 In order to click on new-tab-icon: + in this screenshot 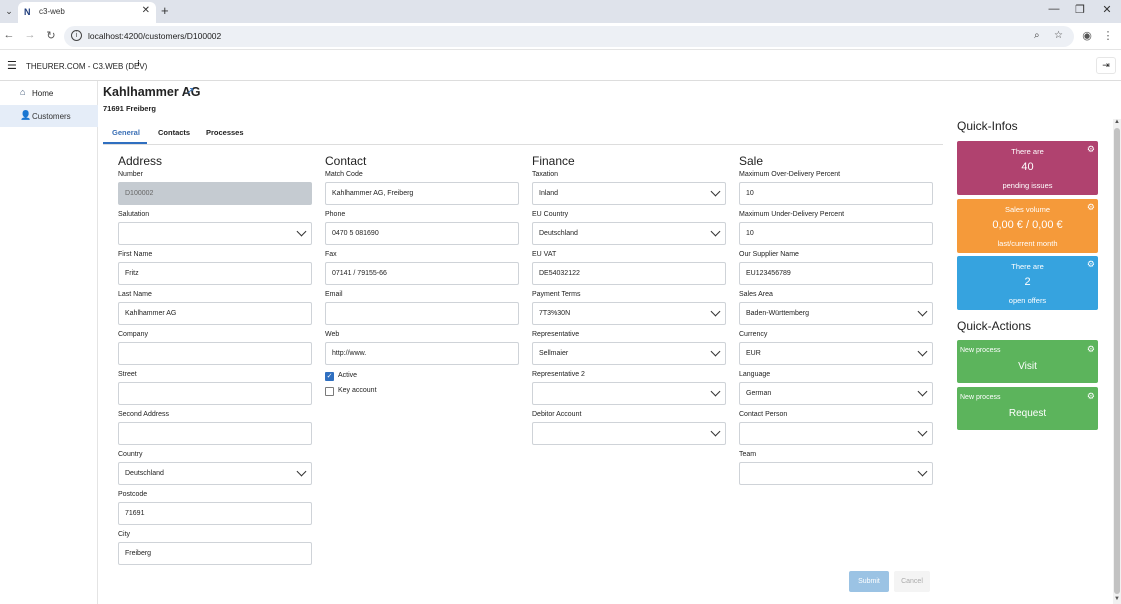, I will do `click(165, 10)`.